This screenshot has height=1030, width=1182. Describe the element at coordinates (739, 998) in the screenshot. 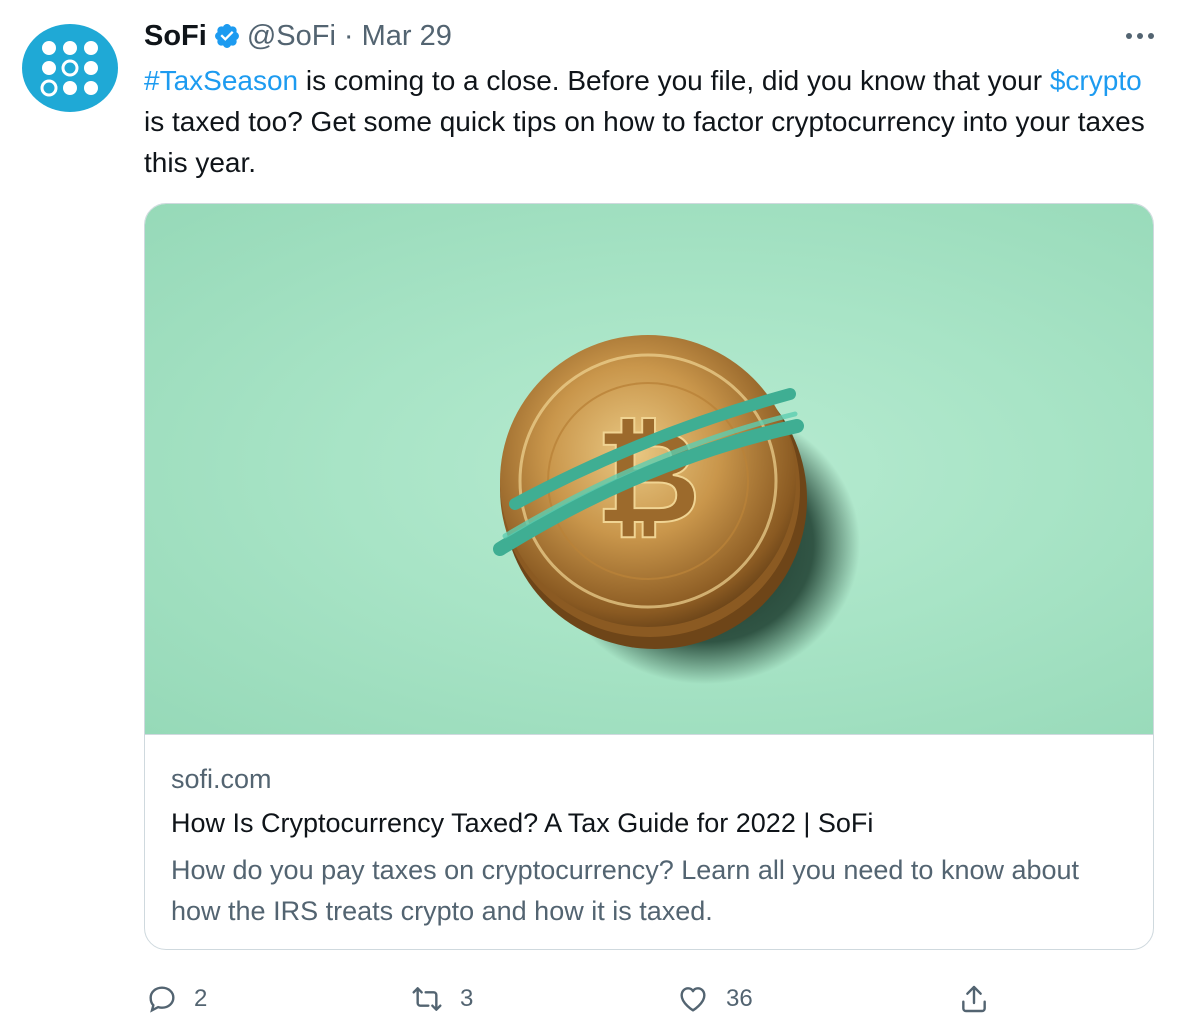

I see `like-count: 36` at that location.